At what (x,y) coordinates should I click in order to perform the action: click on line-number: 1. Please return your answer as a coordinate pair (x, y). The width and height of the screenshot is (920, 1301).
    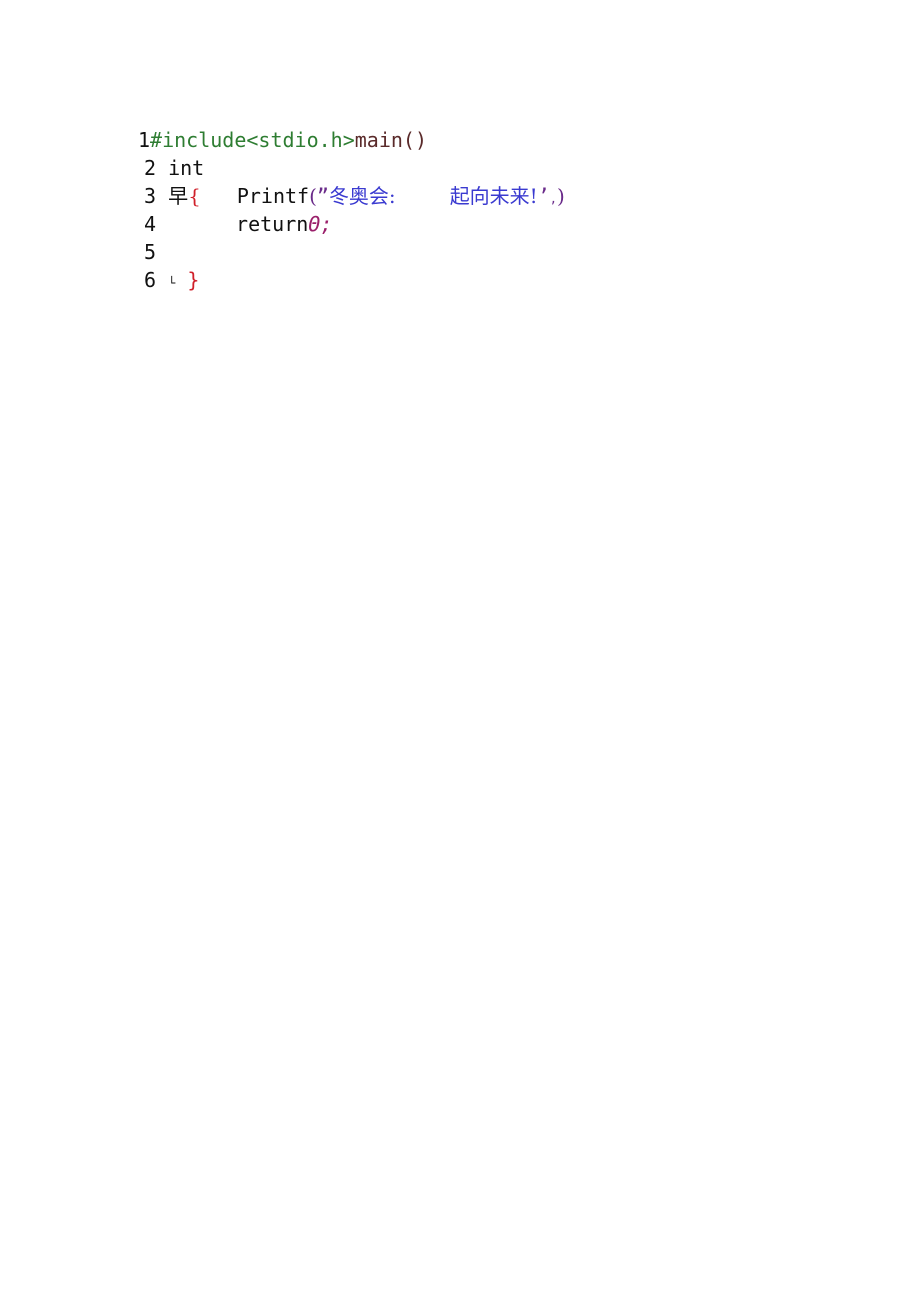
    Looking at the image, I should click on (144, 140).